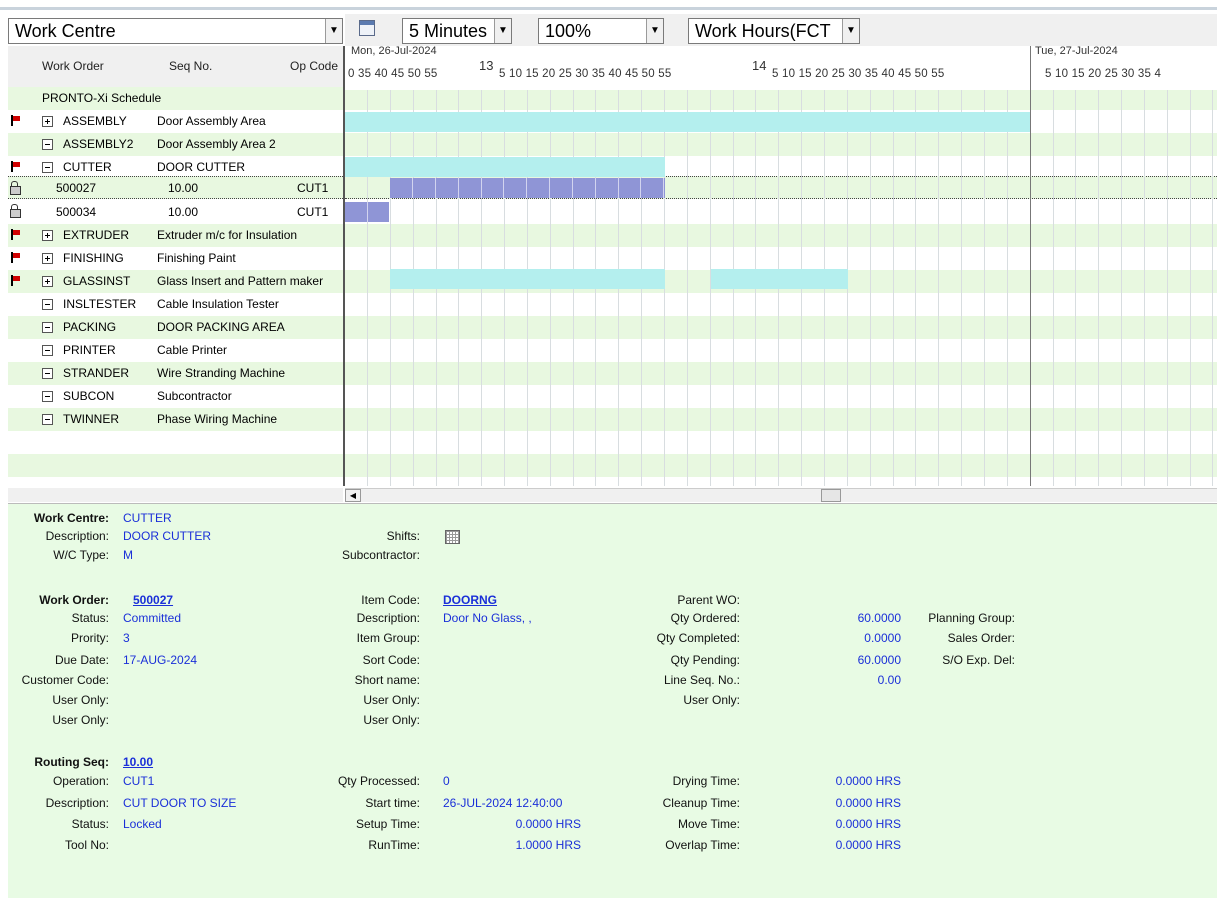 This screenshot has height=898, width=1217. I want to click on tree-row-name: EXTRUDER, so click(96, 235).